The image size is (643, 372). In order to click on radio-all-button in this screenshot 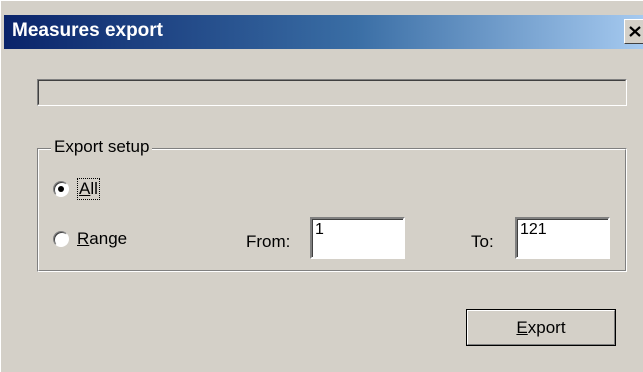, I will do `click(61, 189)`.